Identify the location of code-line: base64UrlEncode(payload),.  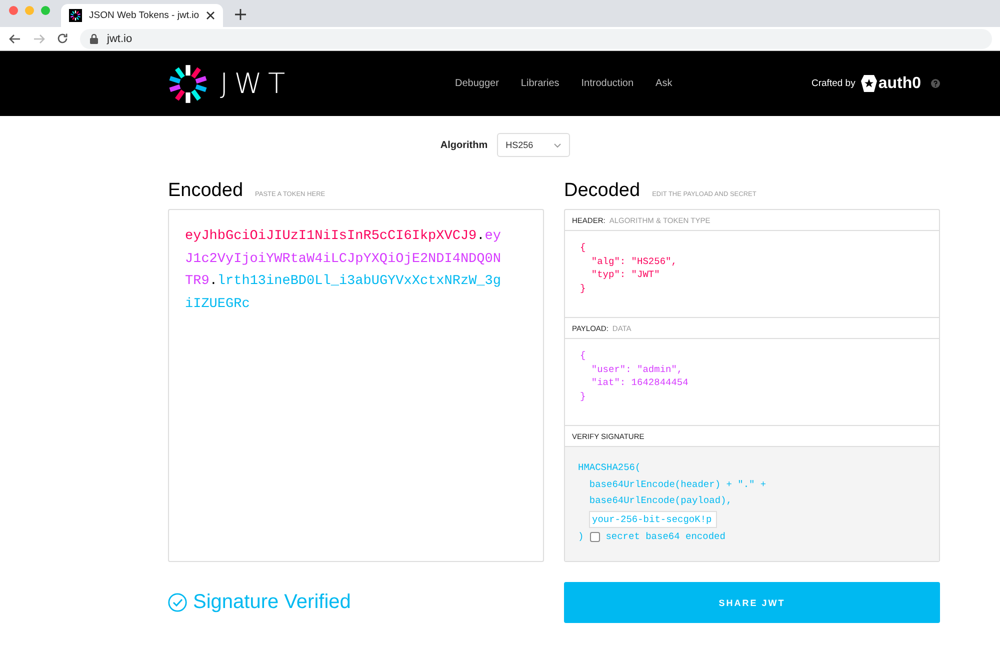
(660, 501).